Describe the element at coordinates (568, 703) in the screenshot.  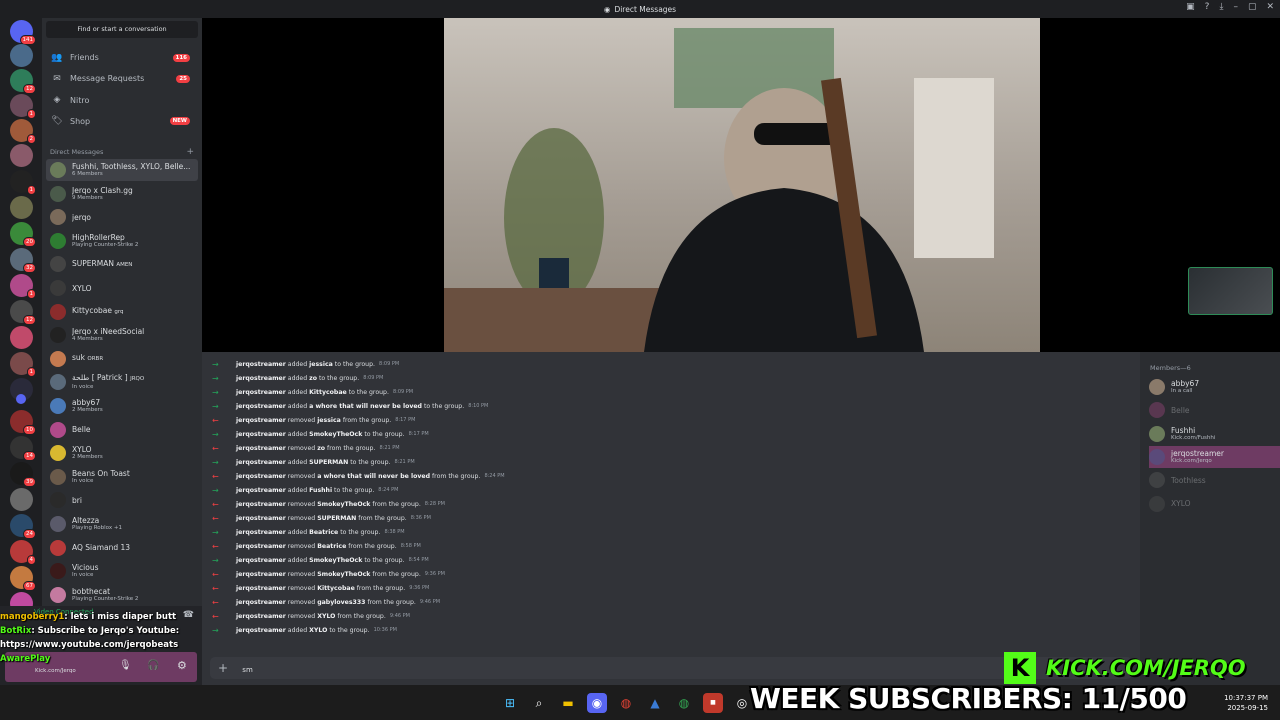
I see `file-explorer-icon: ▬` at that location.